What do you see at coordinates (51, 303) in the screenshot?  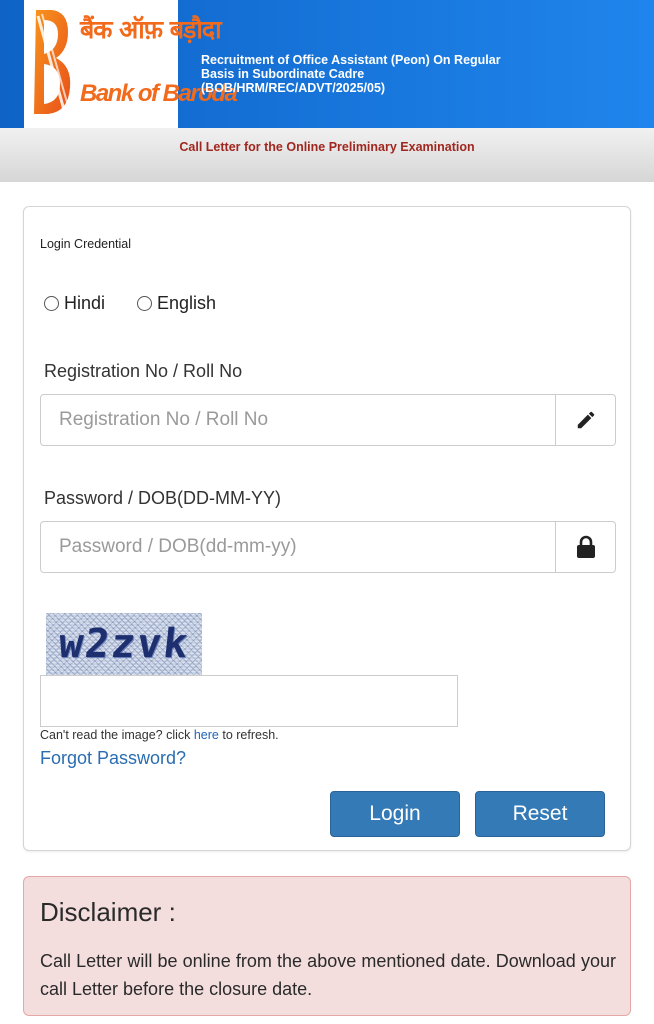 I see `radio-button-hindi` at bounding box center [51, 303].